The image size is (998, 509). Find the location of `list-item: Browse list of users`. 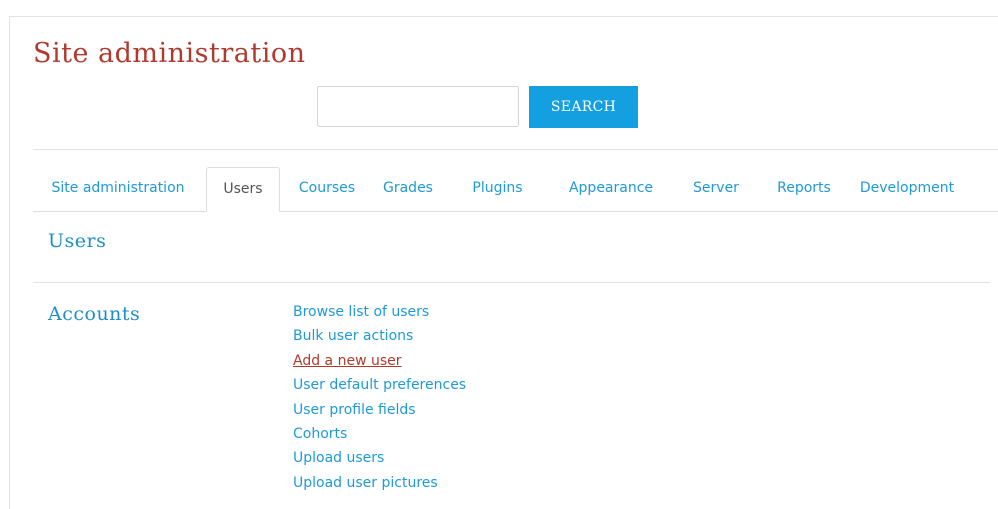

list-item: Browse list of users is located at coordinates (379, 315).